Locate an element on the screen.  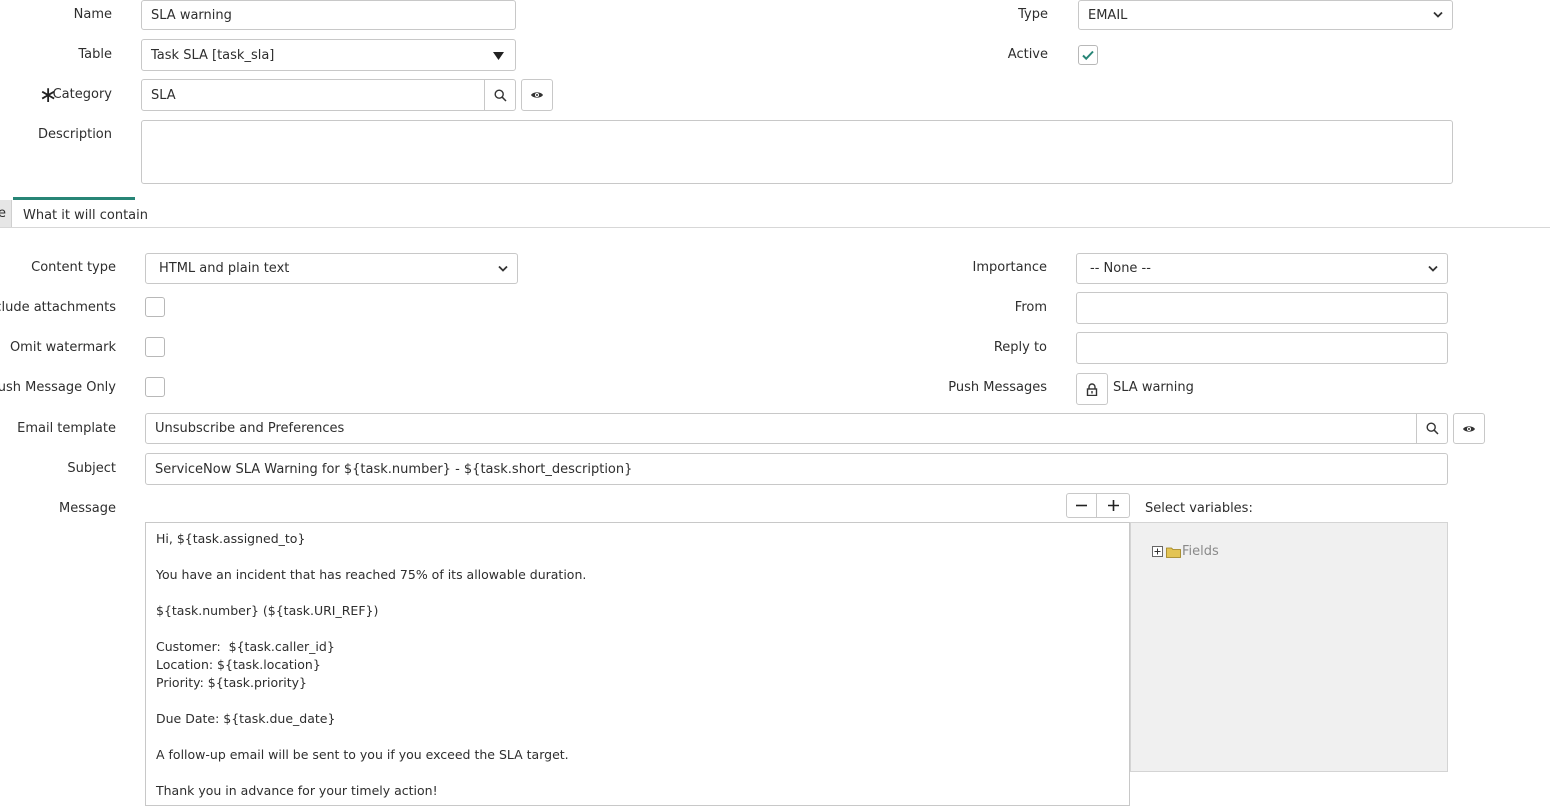
tab-previous-label: e is located at coordinates (3, 213).